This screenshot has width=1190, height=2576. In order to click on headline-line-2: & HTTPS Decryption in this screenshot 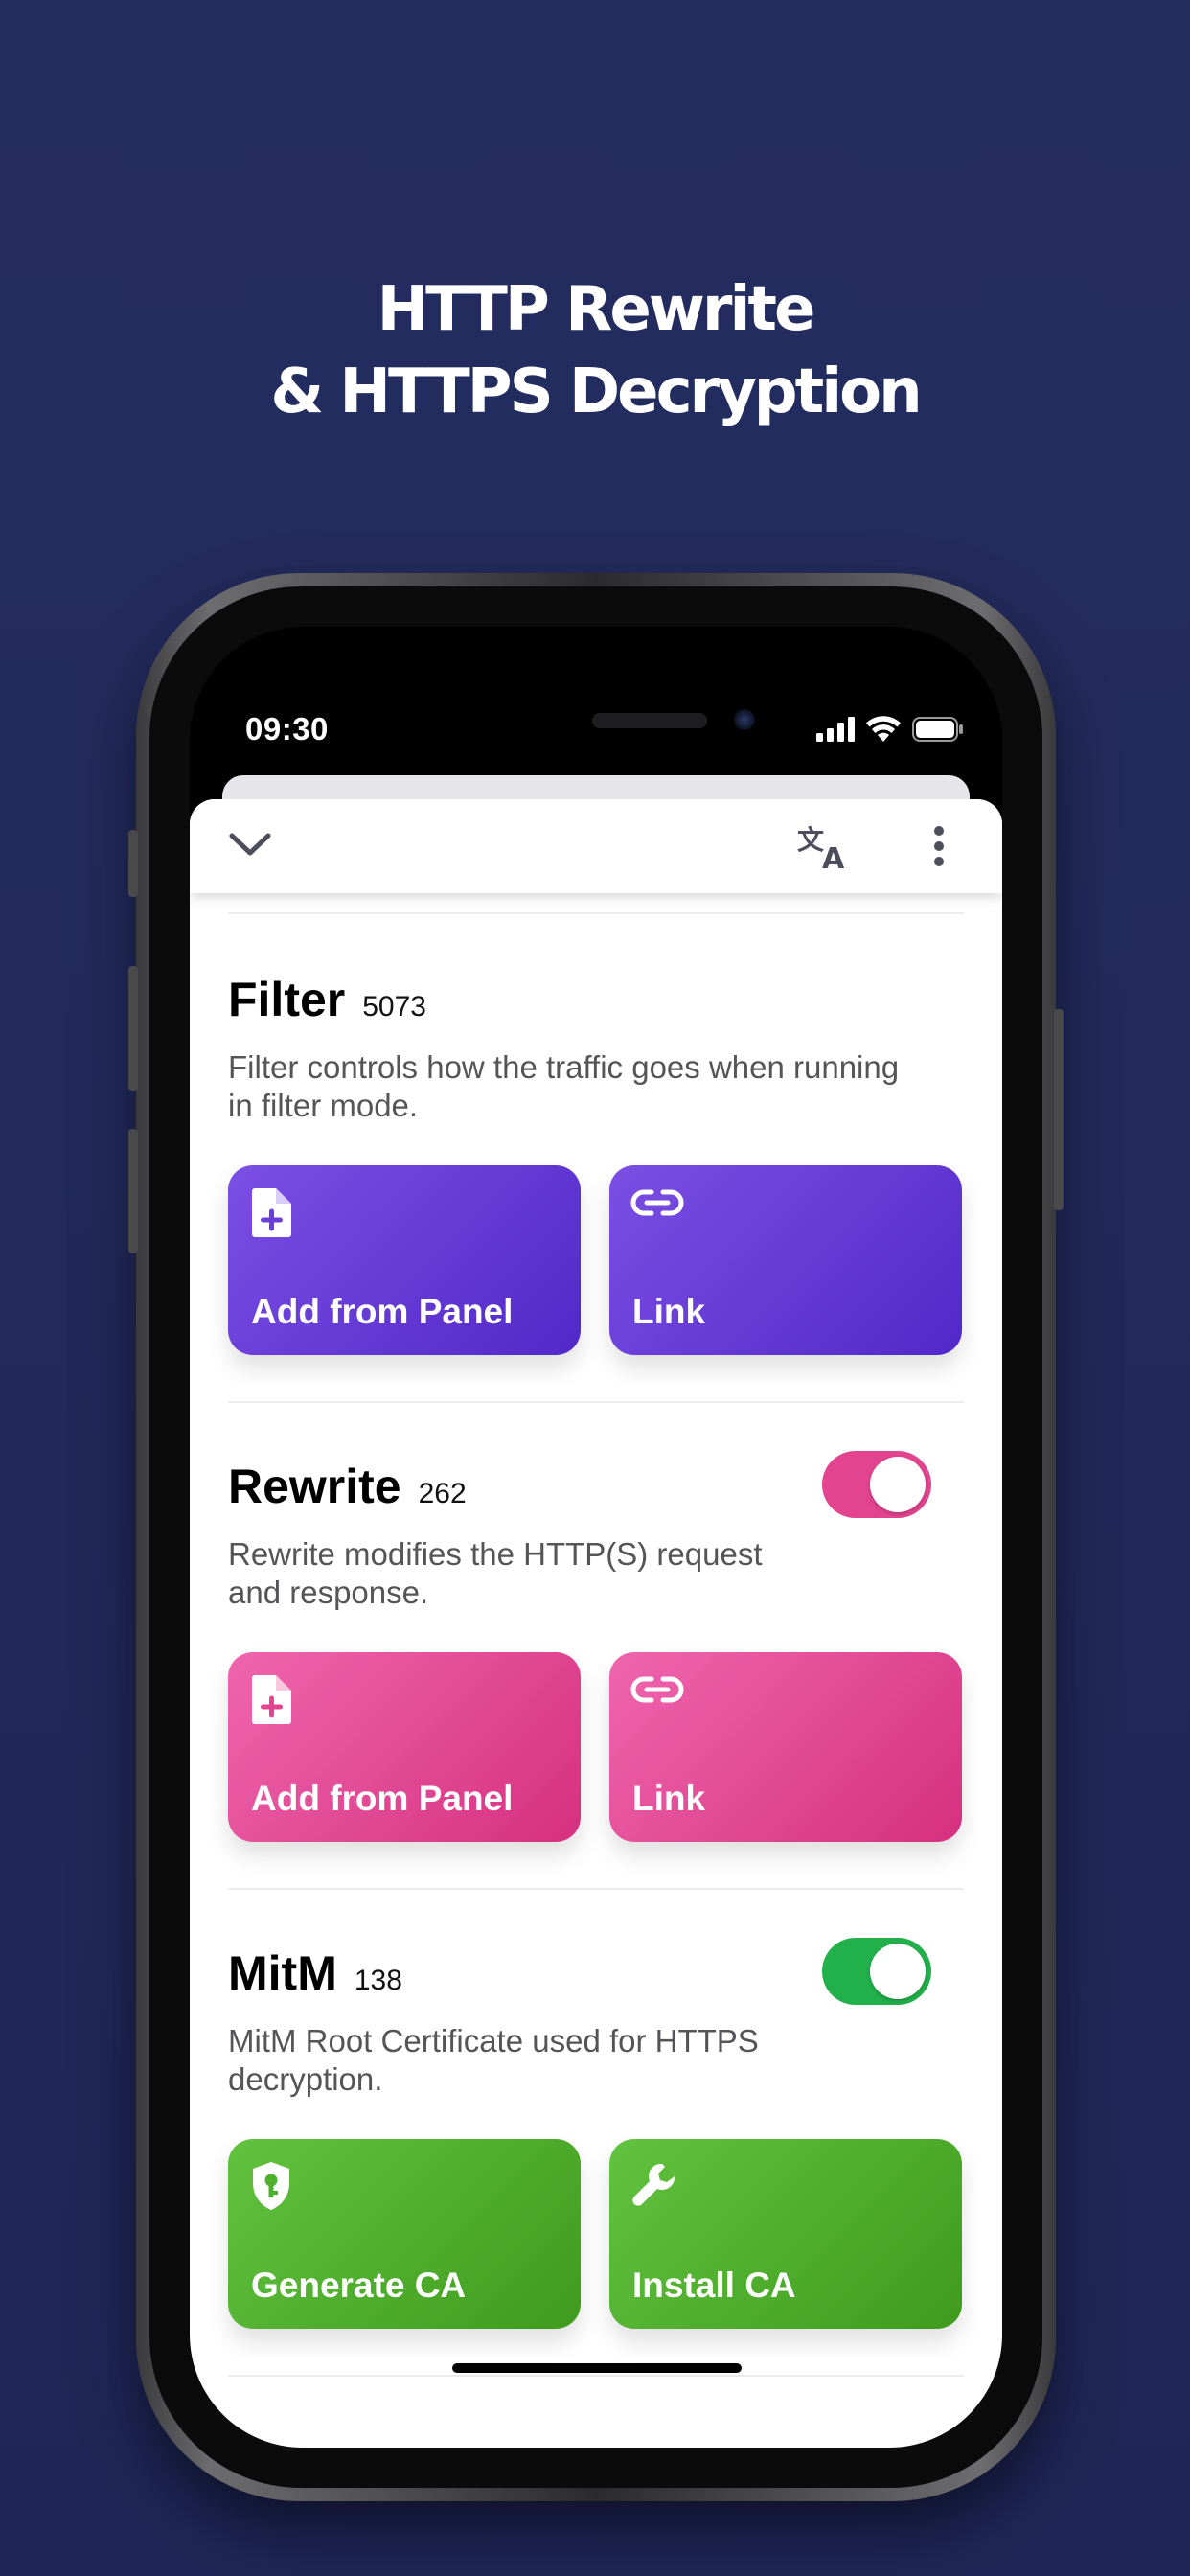, I will do `click(596, 391)`.